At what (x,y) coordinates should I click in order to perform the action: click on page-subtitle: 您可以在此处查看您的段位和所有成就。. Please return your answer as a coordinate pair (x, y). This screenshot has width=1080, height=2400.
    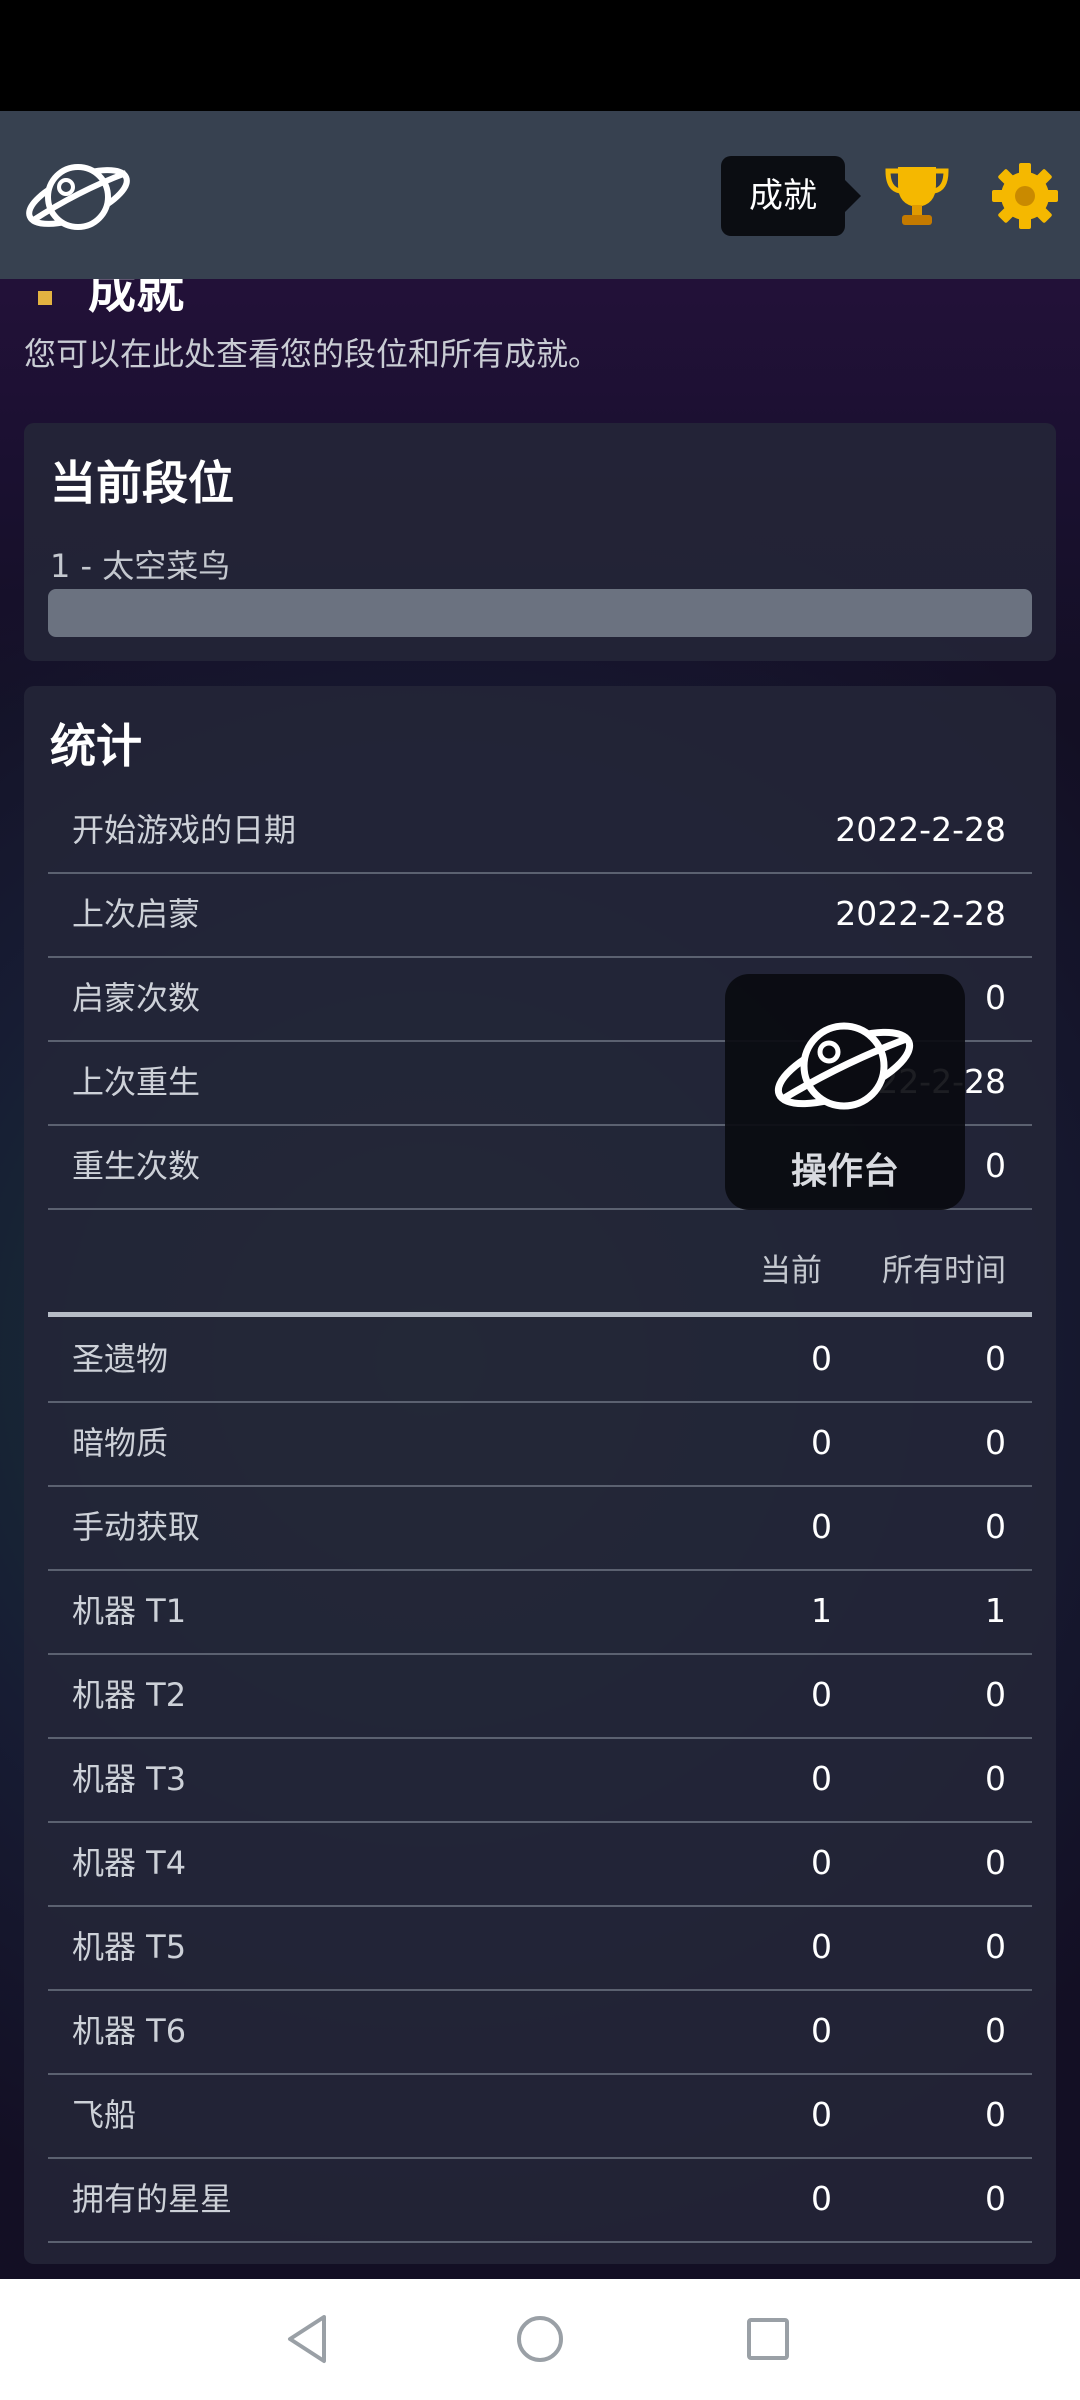
    Looking at the image, I should click on (312, 354).